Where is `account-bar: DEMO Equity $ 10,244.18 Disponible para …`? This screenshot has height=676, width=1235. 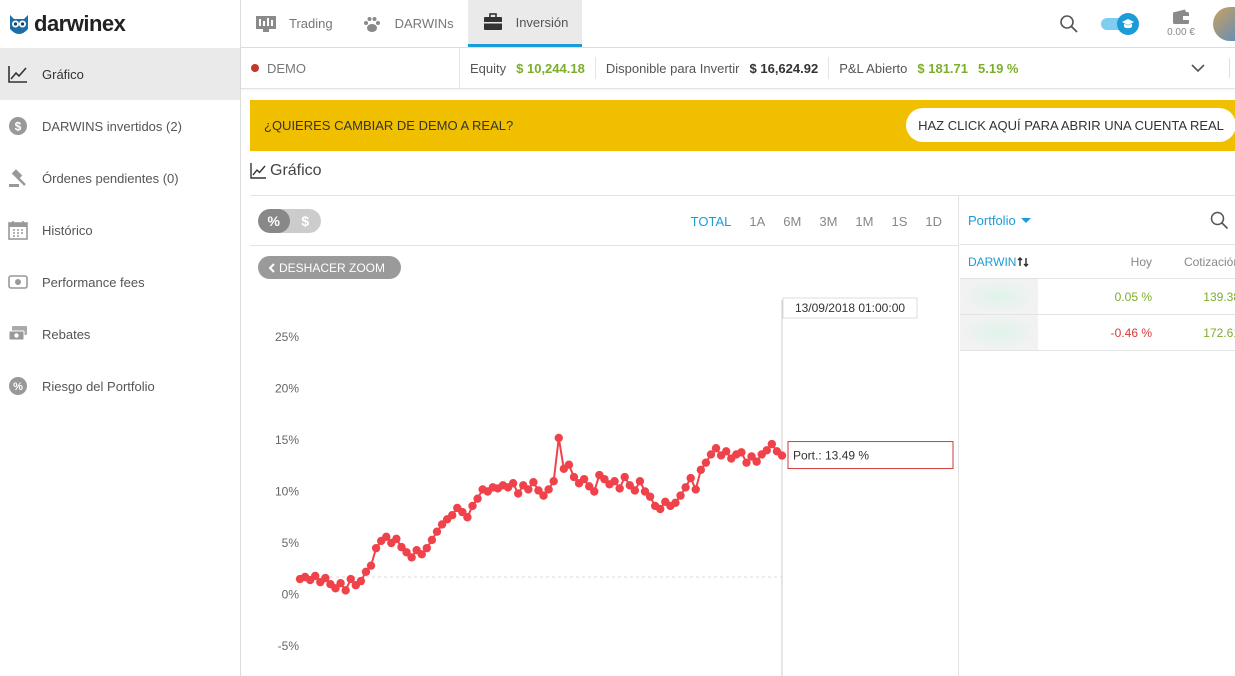
account-bar: DEMO Equity $ 10,244.18 Disponible para … is located at coordinates (738, 68).